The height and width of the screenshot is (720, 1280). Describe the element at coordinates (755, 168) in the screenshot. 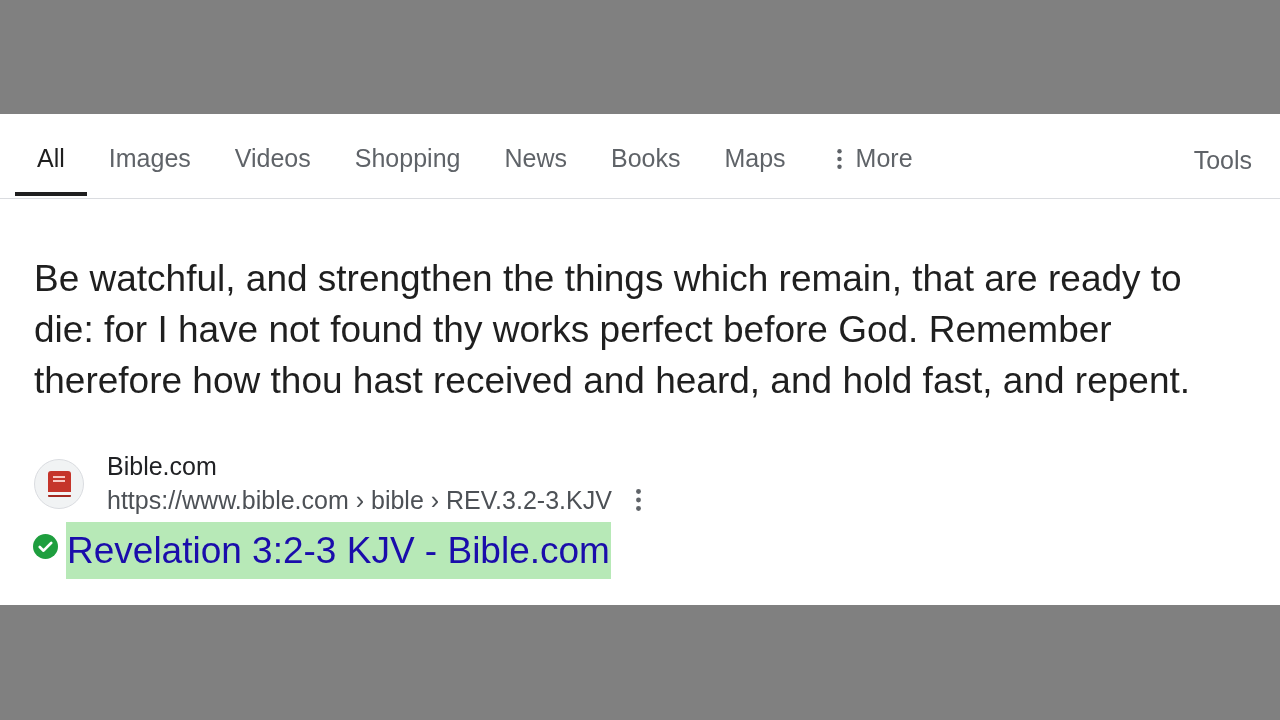

I see `search-tab: Maps` at that location.